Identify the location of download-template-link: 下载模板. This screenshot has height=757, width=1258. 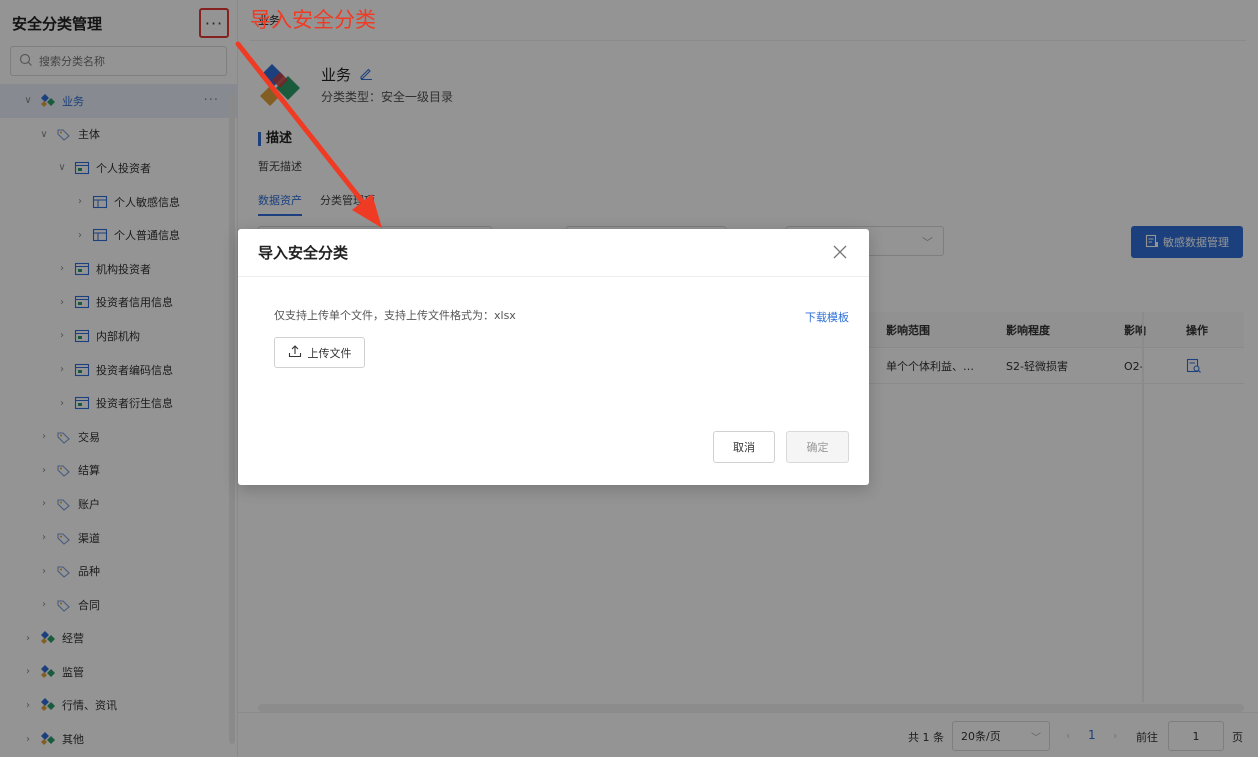
(827, 317).